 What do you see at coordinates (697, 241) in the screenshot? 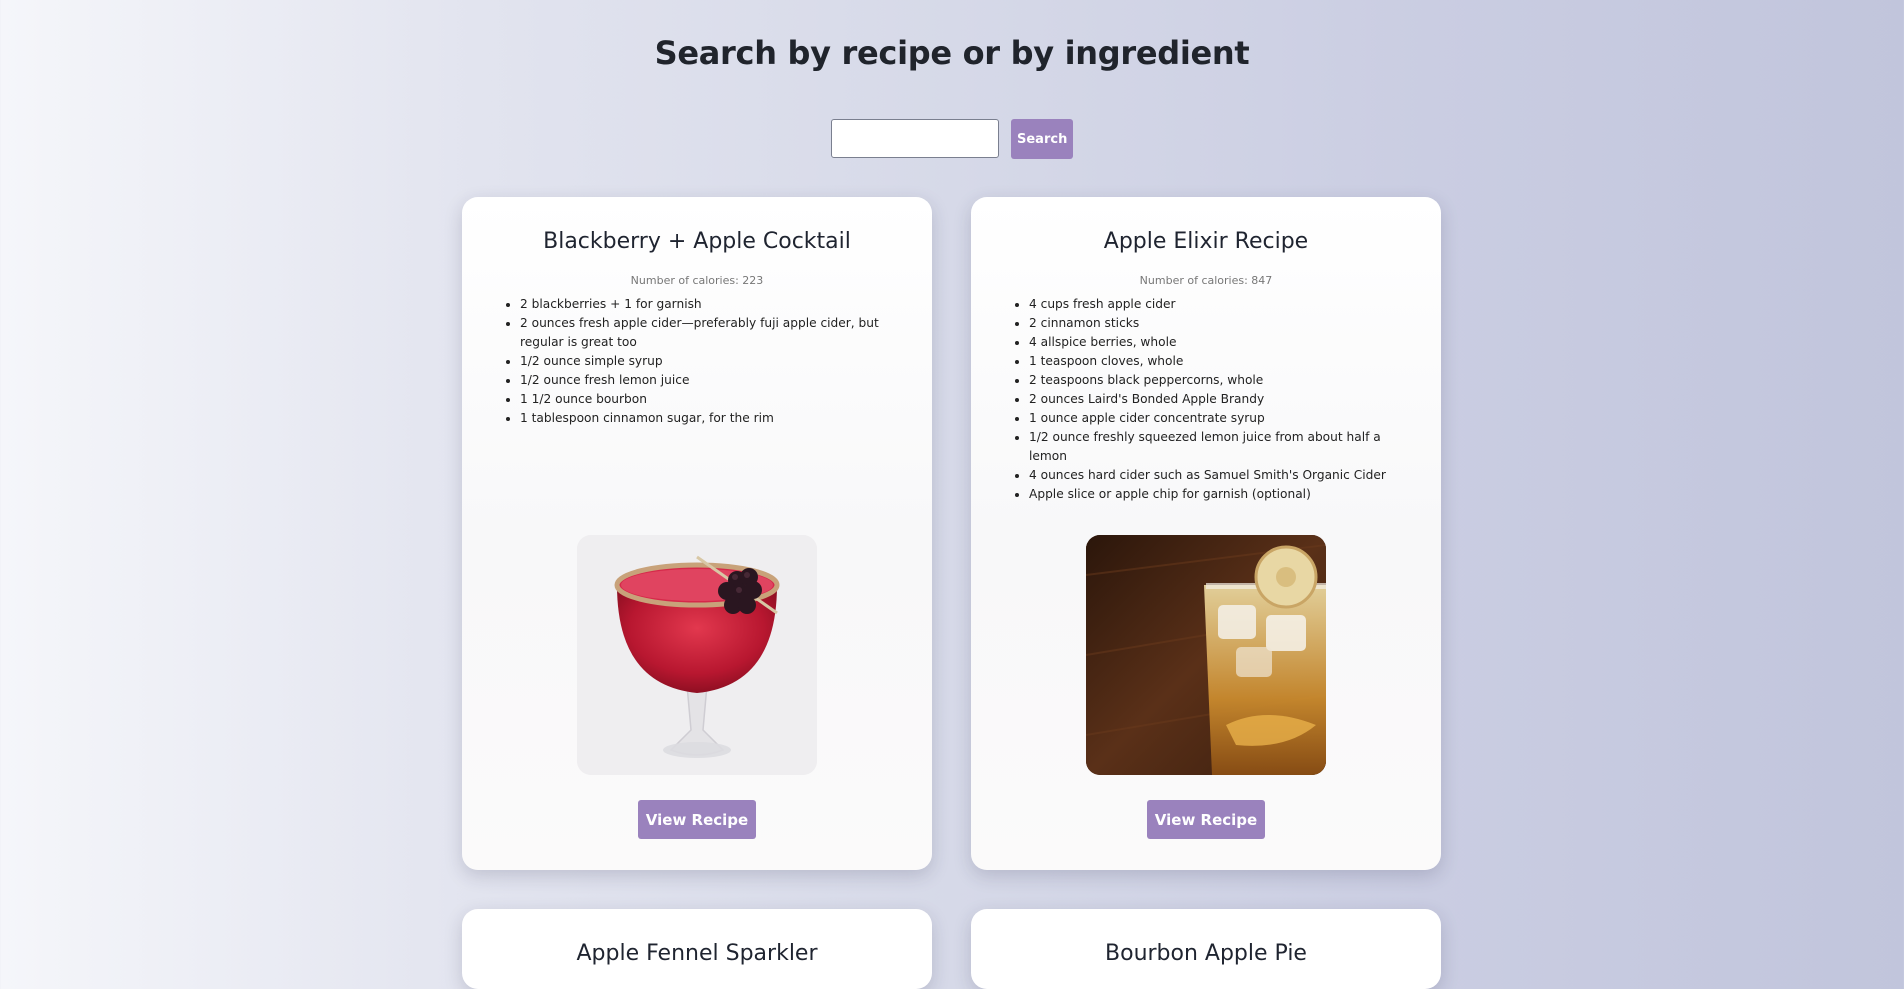
I see `recipe-title: Blackberry + Apple Cocktail` at bounding box center [697, 241].